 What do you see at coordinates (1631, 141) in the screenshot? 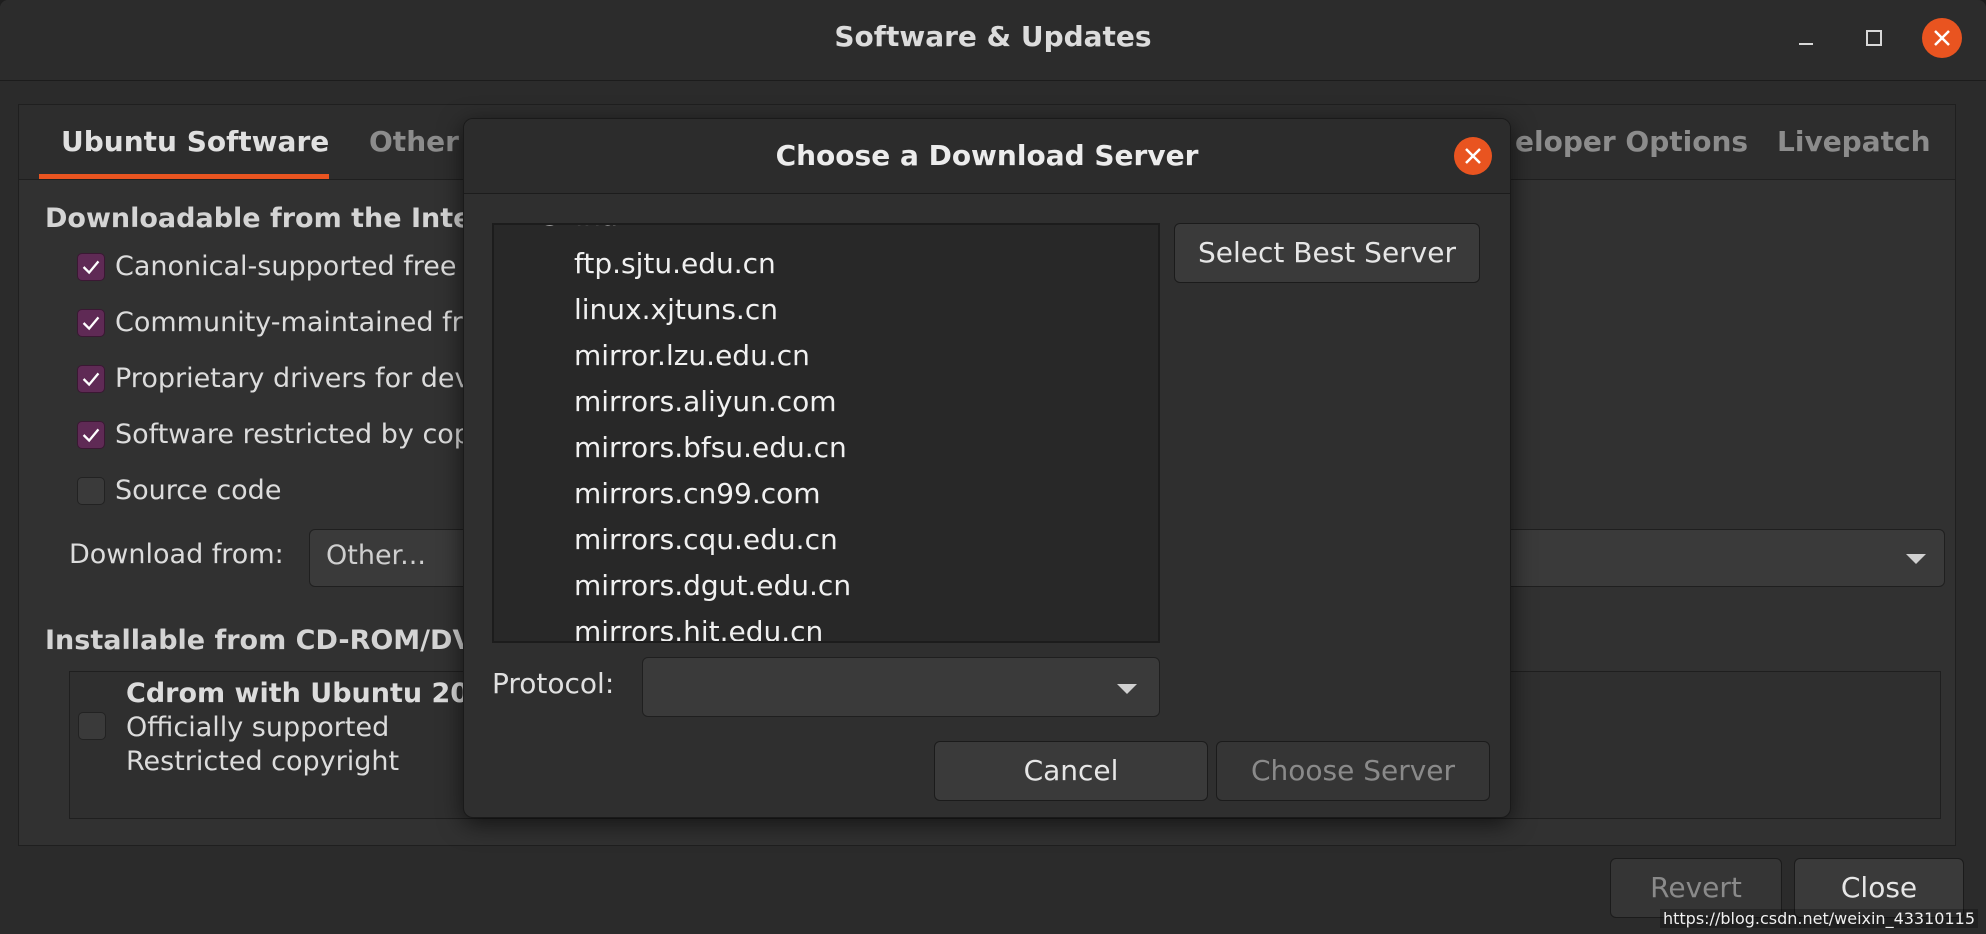
I see `tab-developer-options: eloper Options` at bounding box center [1631, 141].